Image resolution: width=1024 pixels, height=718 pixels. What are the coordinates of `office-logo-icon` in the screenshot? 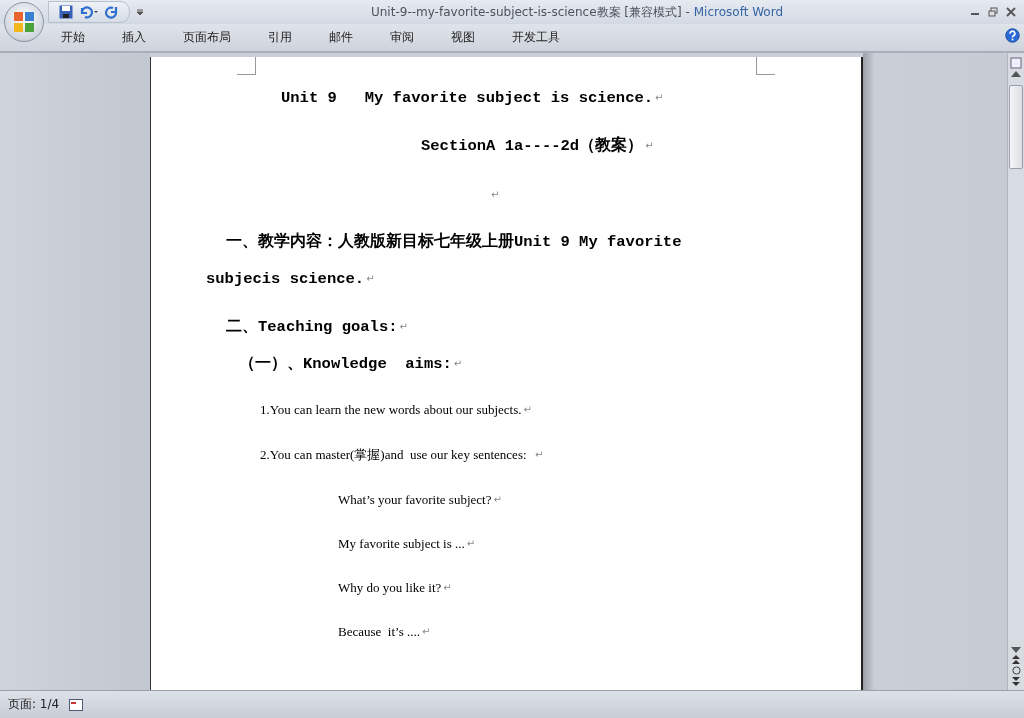 It's located at (24, 22).